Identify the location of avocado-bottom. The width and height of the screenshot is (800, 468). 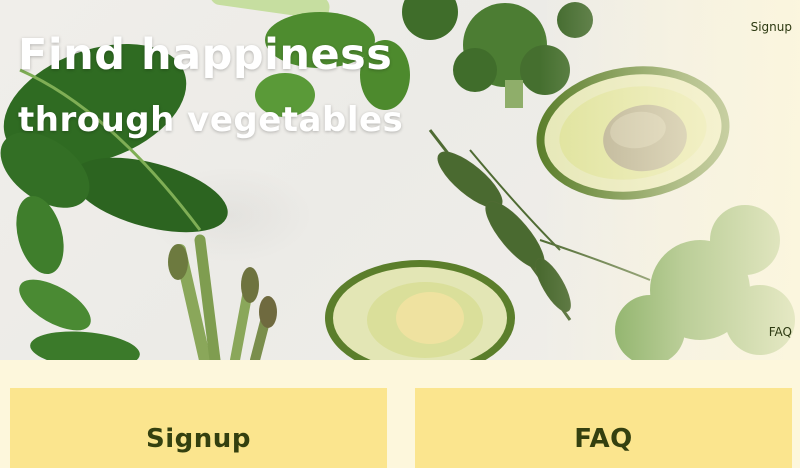
(420, 310).